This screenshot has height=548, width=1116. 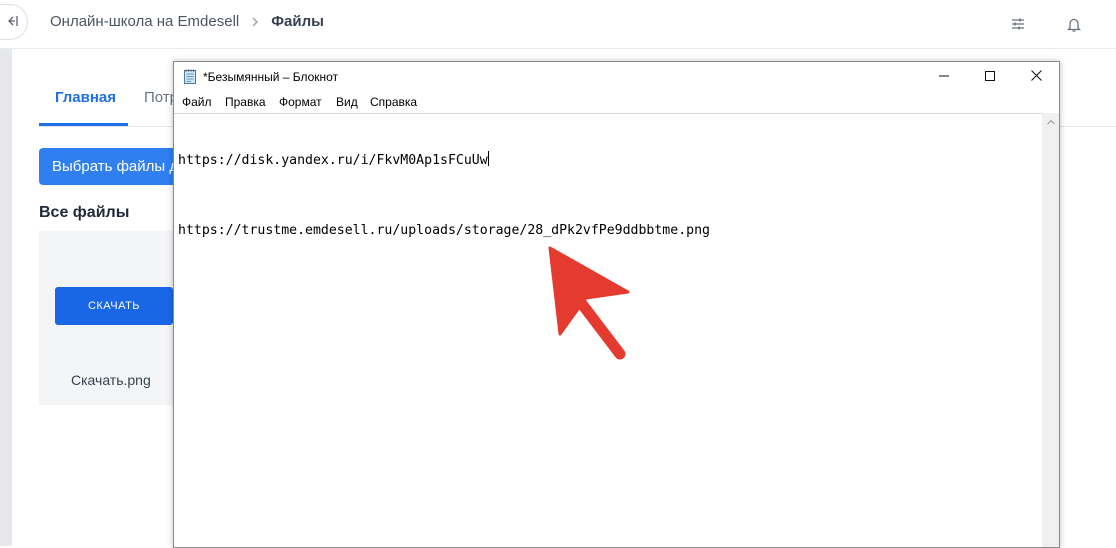 I want to click on text-line: https://disk.yandex.ru/i/FkvM0Ap1sFCuUw, so click(x=333, y=159).